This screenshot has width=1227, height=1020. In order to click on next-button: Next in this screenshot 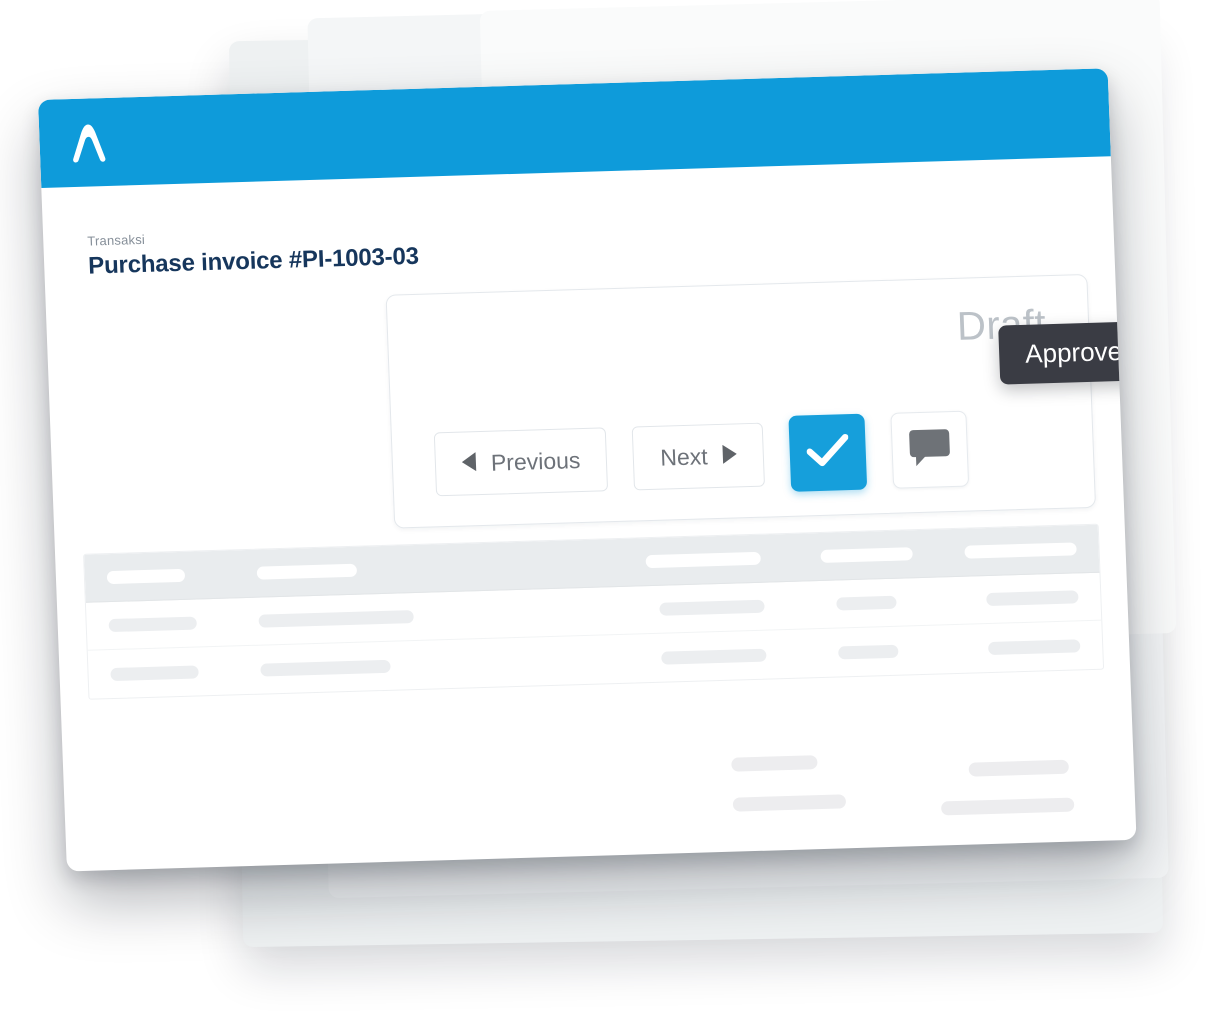, I will do `click(698, 456)`.